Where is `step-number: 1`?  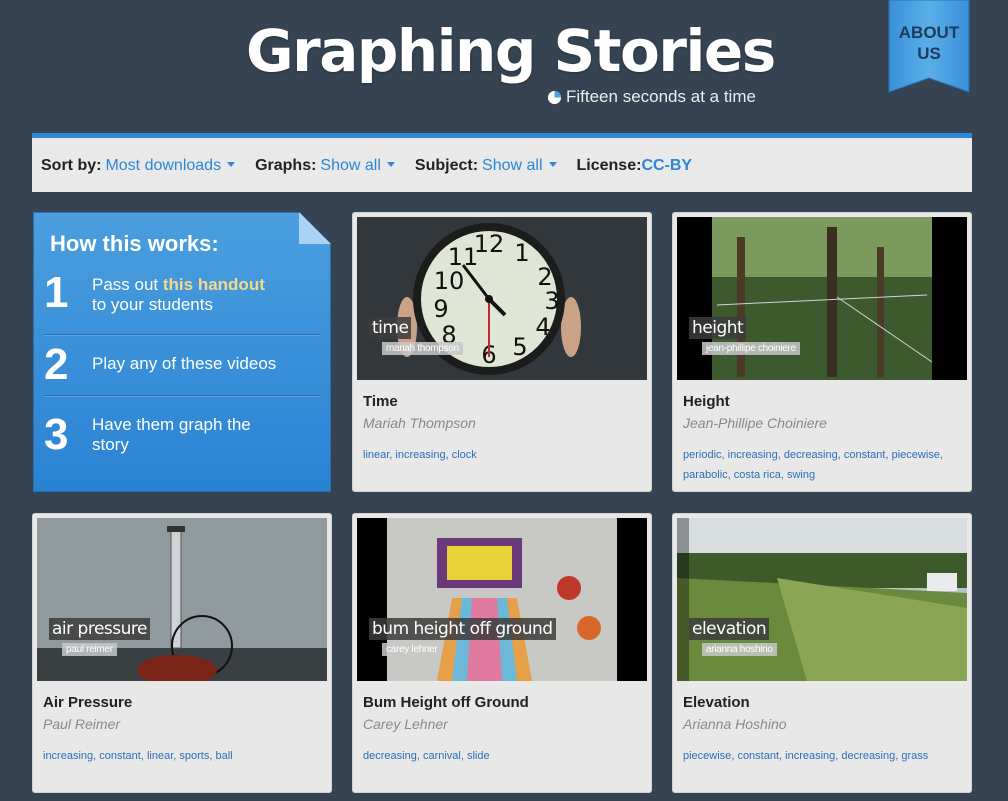 step-number: 1 is located at coordinates (56, 292).